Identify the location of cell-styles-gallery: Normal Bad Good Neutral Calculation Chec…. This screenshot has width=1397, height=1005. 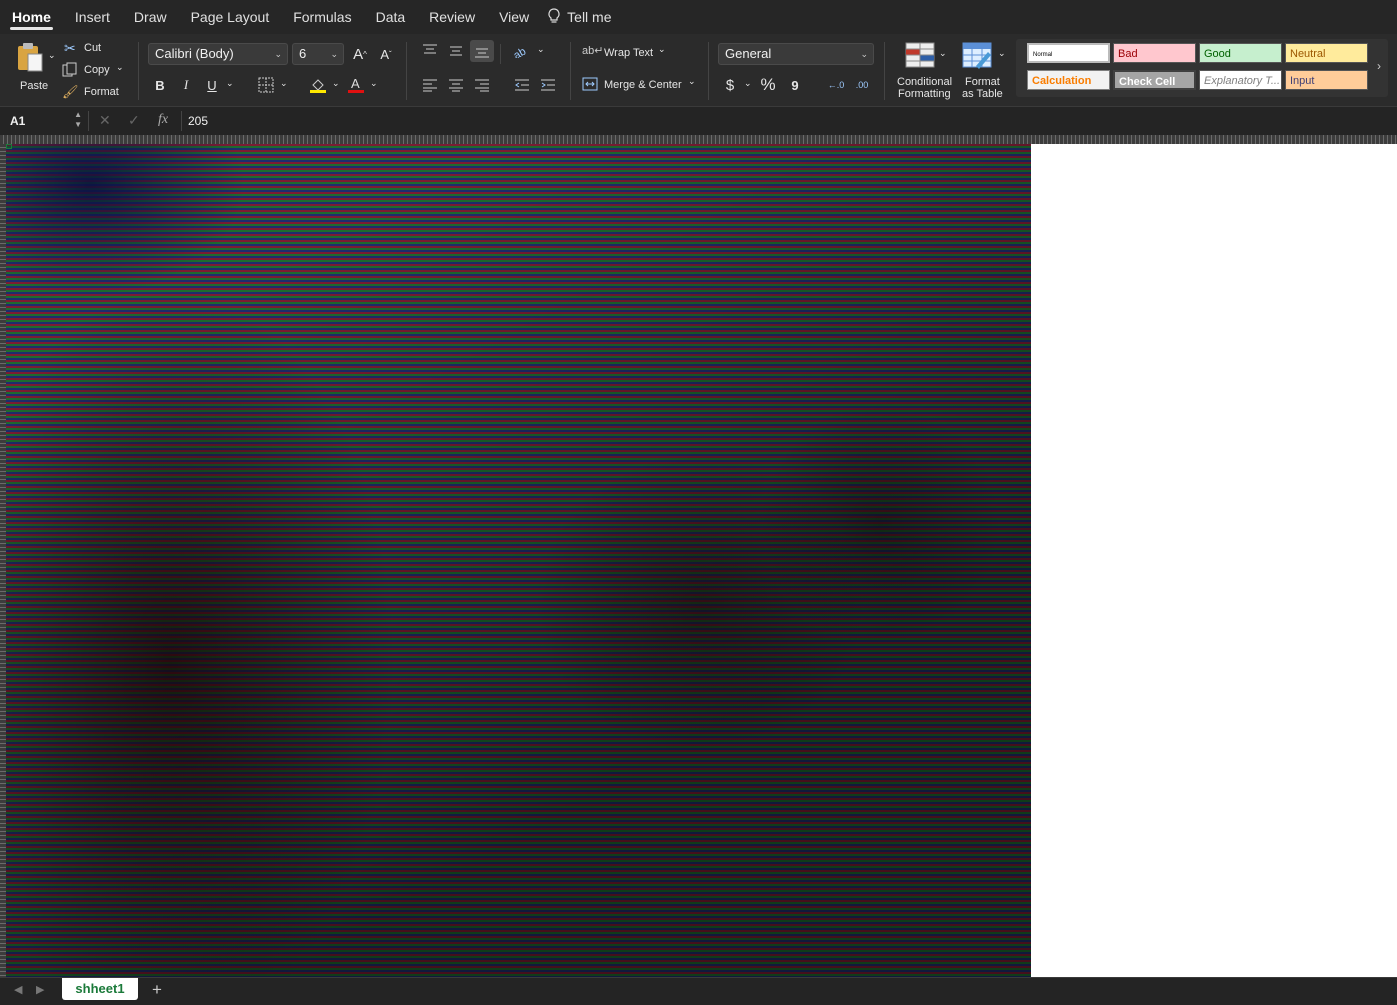
(1202, 68).